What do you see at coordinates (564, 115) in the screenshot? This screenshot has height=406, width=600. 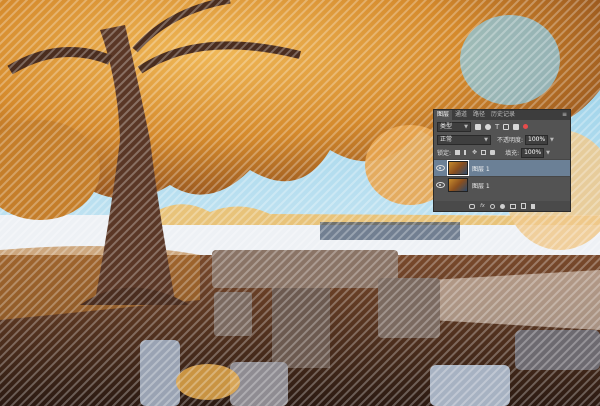 I see `menu-icon: ≡` at bounding box center [564, 115].